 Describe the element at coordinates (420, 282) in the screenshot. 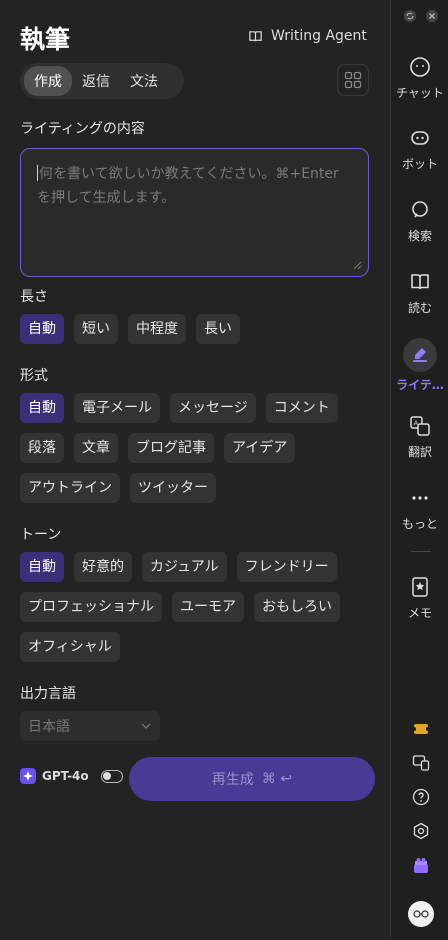

I see `book-icon` at that location.